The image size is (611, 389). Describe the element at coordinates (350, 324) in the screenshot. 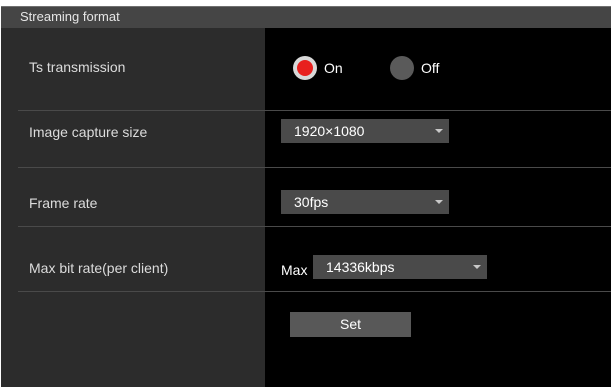

I see `set-button: Set` at that location.